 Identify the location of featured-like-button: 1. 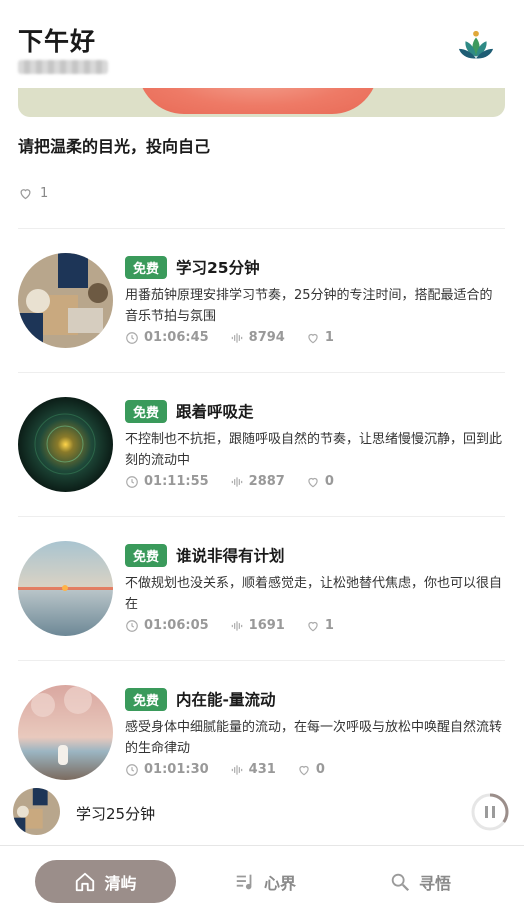
(33, 193).